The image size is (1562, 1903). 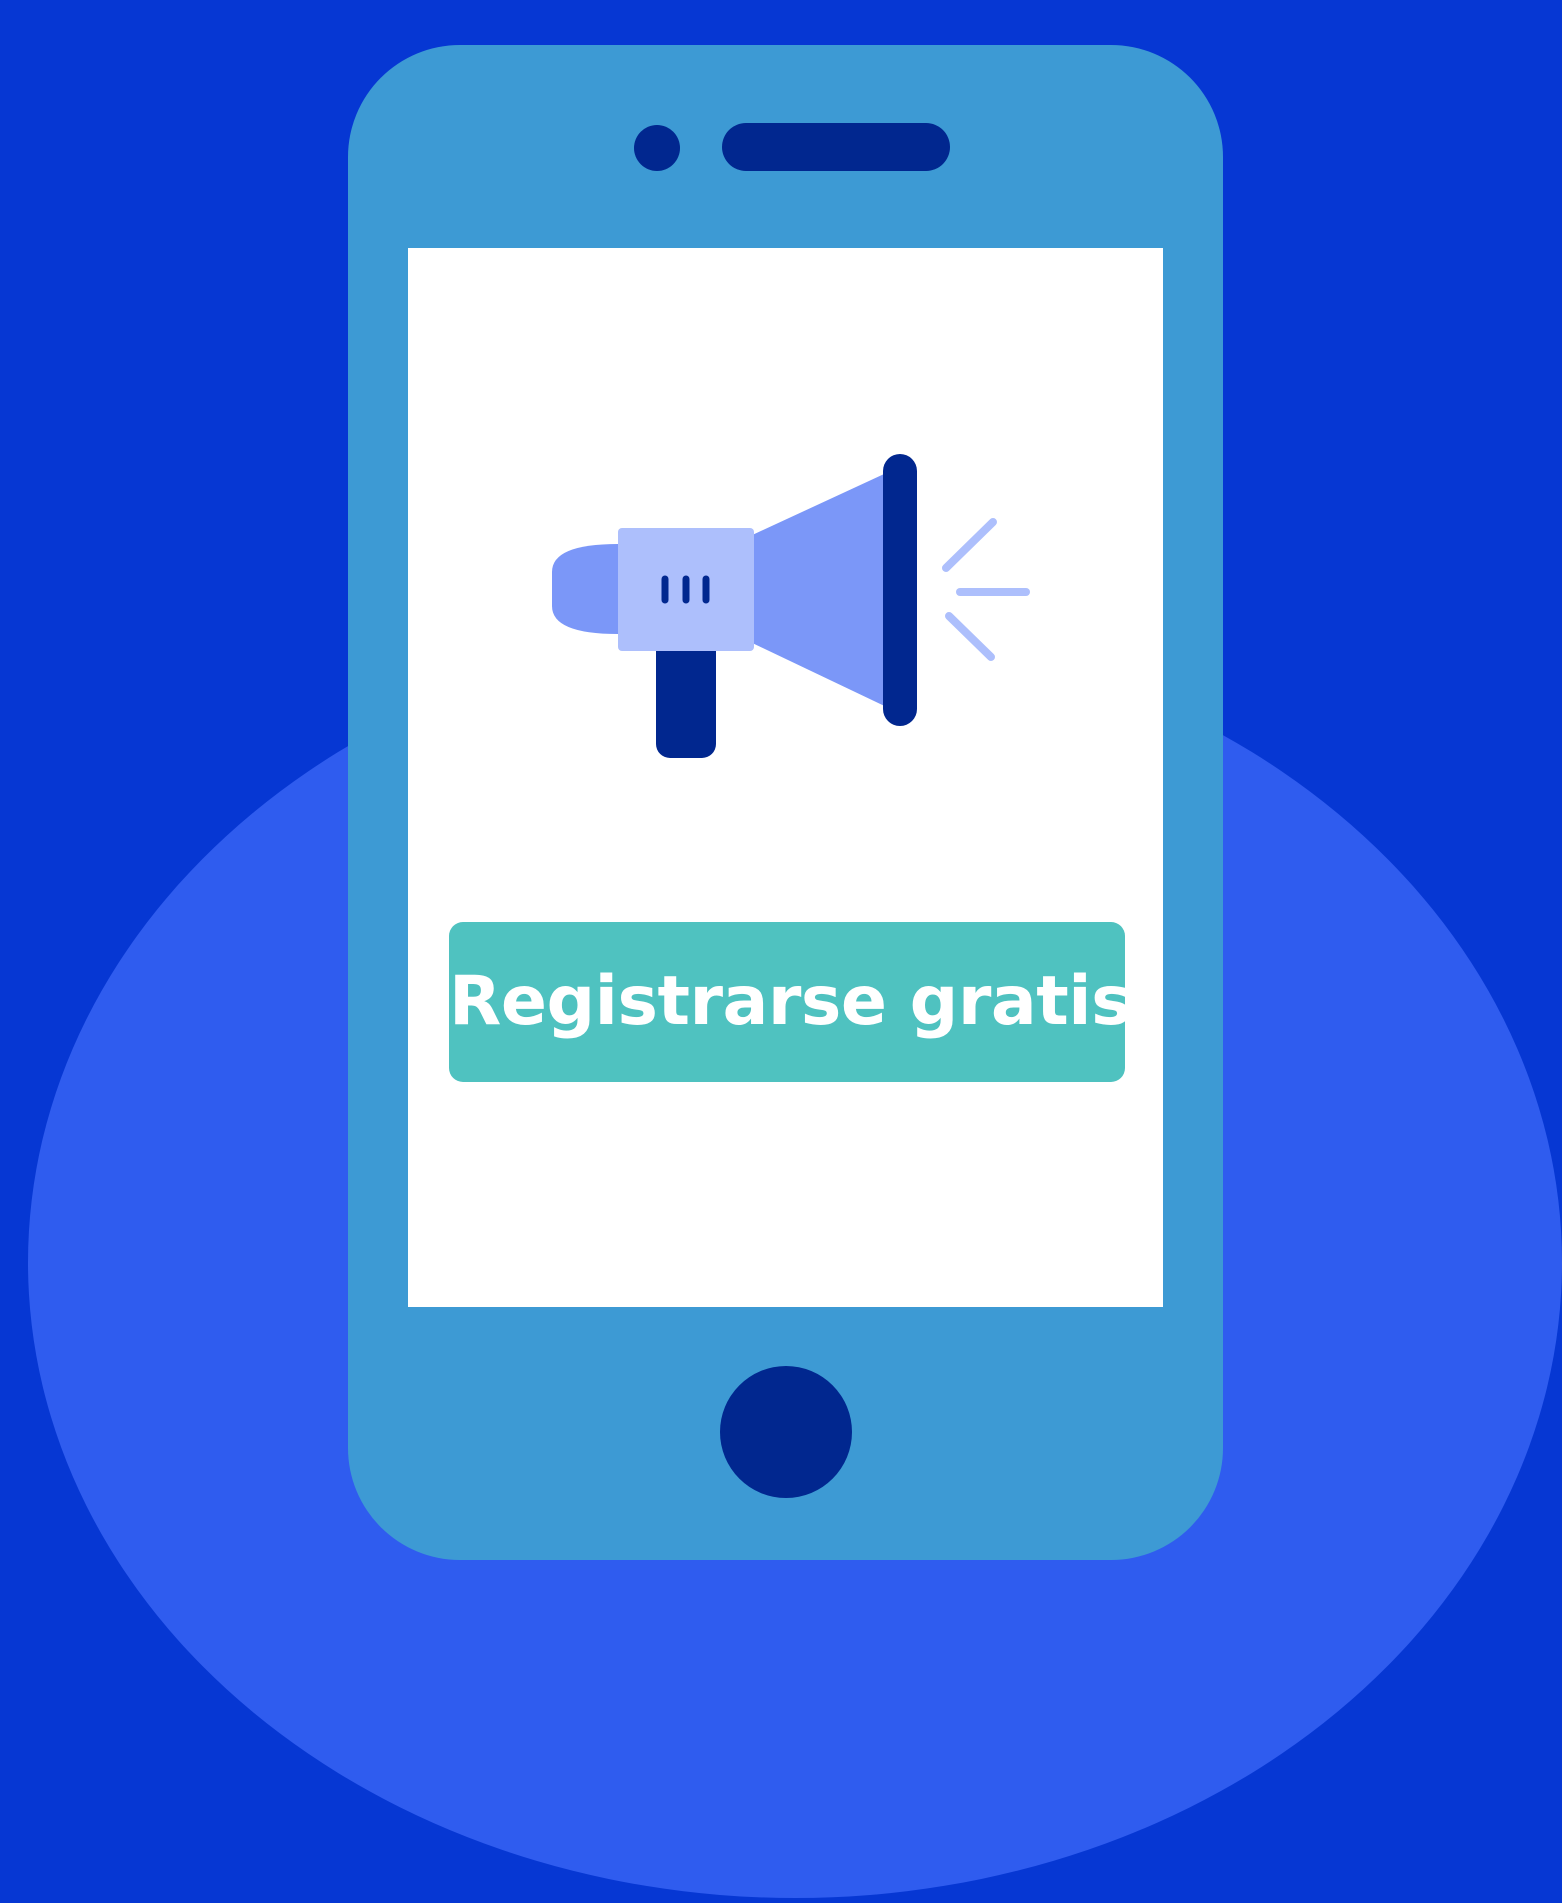 What do you see at coordinates (786, 1432) in the screenshot?
I see `phone-home-button` at bounding box center [786, 1432].